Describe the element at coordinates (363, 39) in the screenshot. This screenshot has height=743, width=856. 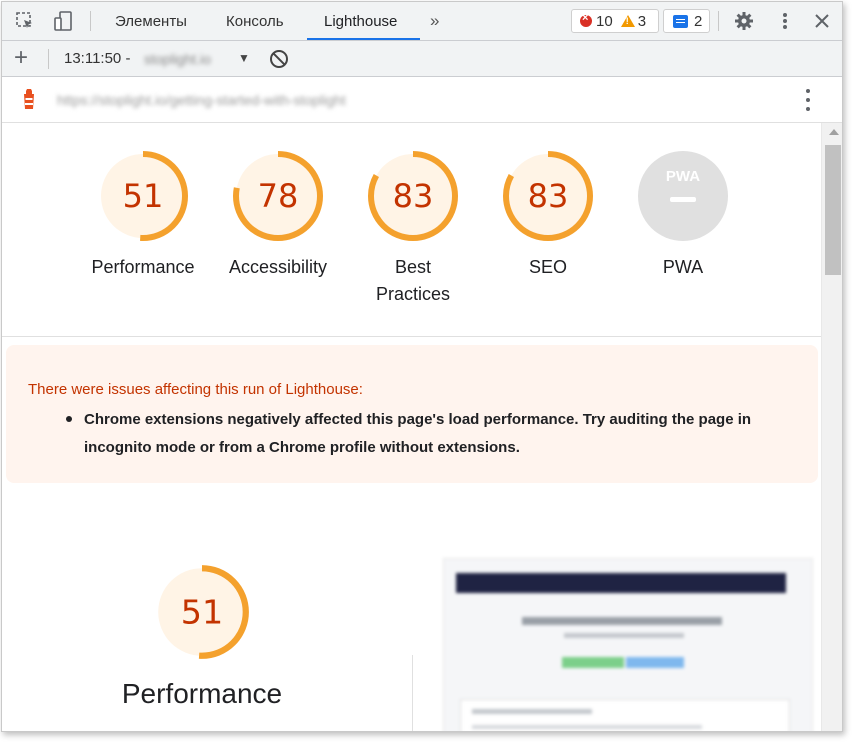
I see `active-tab-indicator` at that location.